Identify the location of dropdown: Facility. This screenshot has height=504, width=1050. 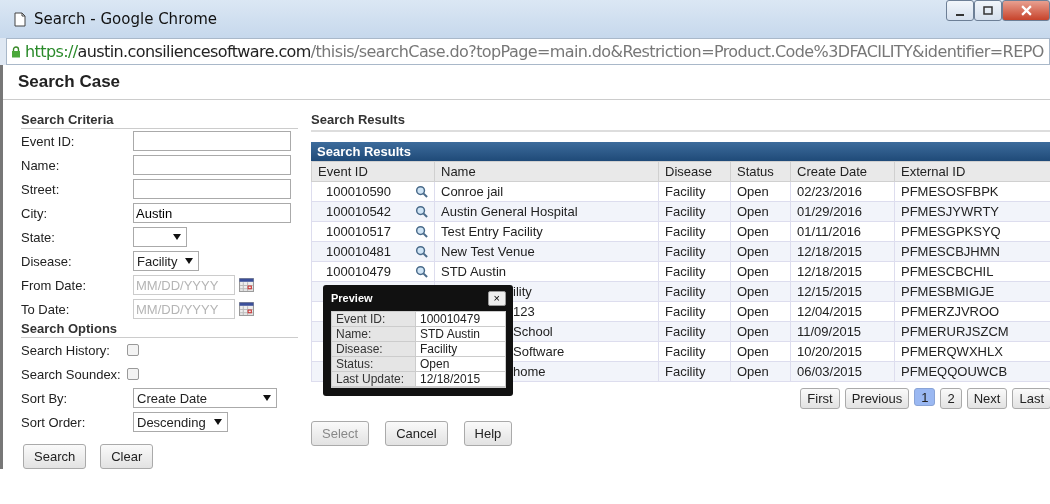
(166, 261).